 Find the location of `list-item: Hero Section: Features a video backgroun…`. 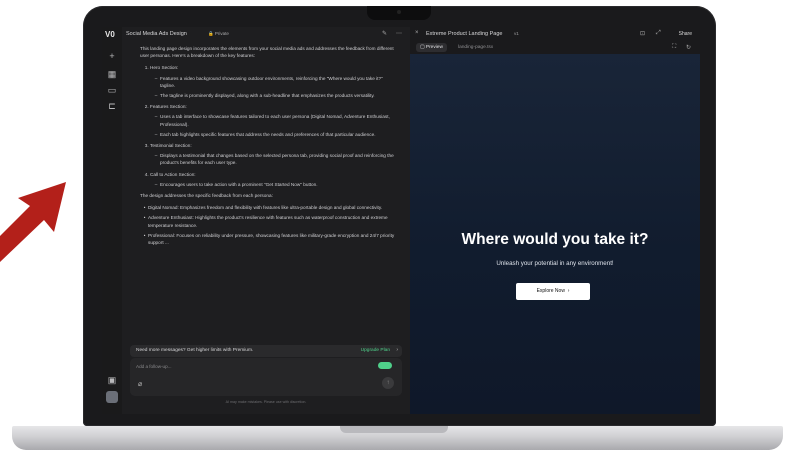

list-item: Hero Section: Features a video backgroun… is located at coordinates (274, 81).